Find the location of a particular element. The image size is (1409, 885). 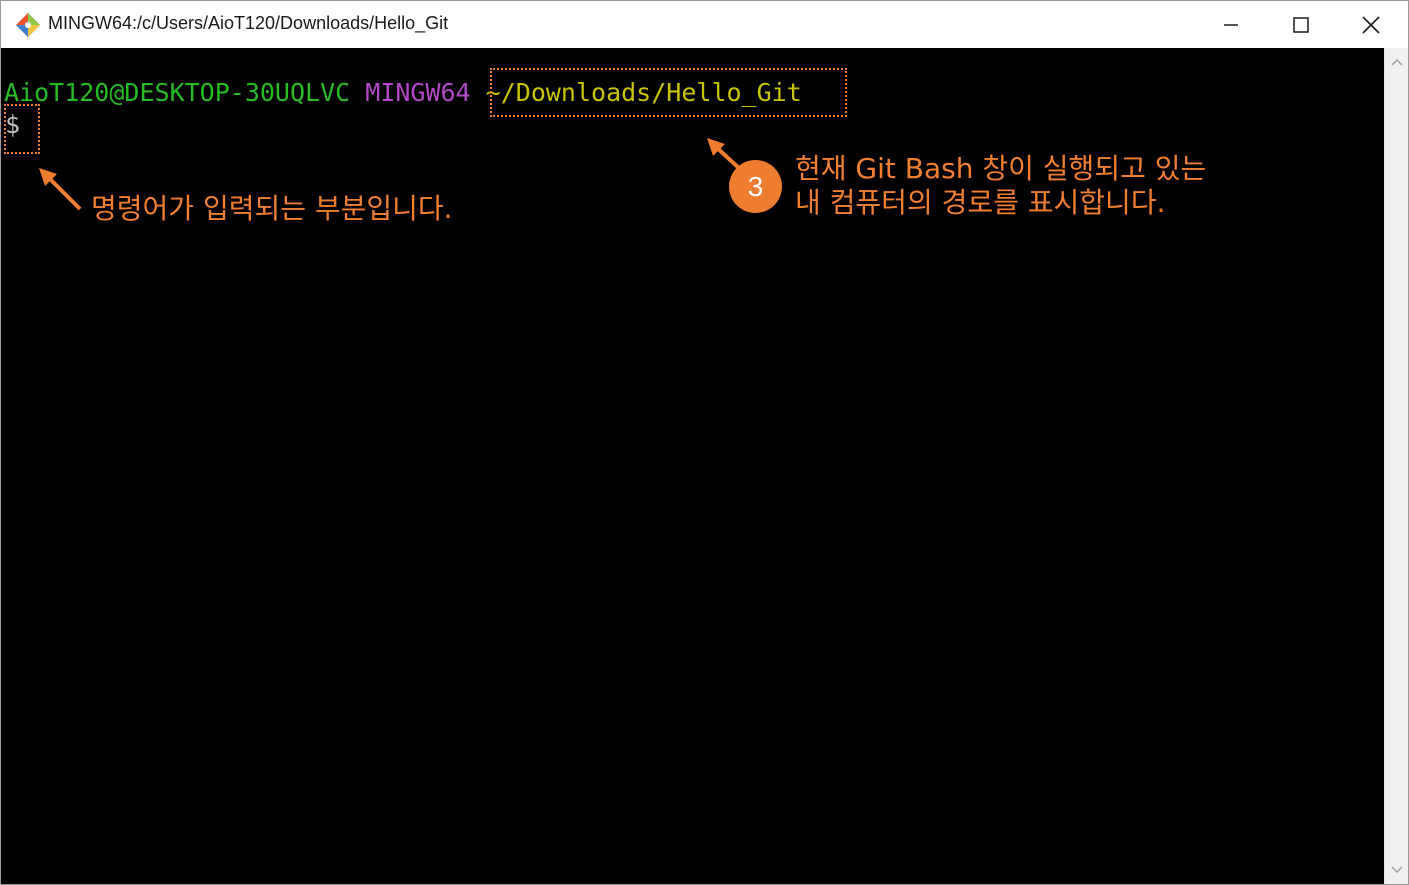

vertical-scrollbar is located at coordinates (1396, 466).